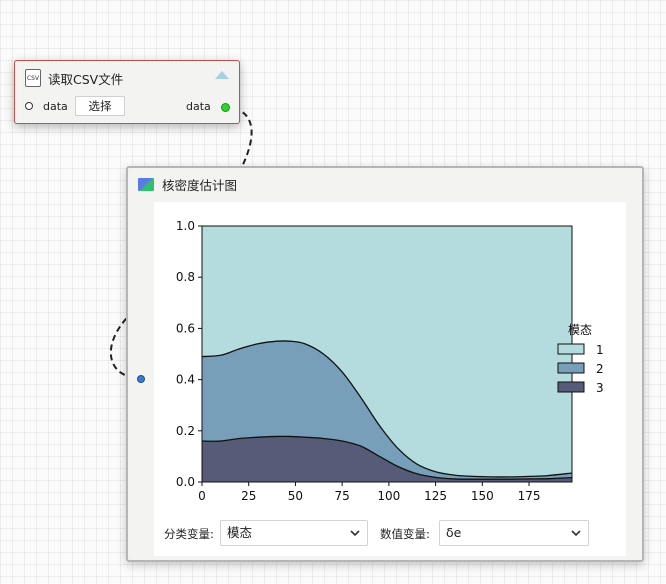  I want to click on legend-label-3: 3, so click(600, 388).